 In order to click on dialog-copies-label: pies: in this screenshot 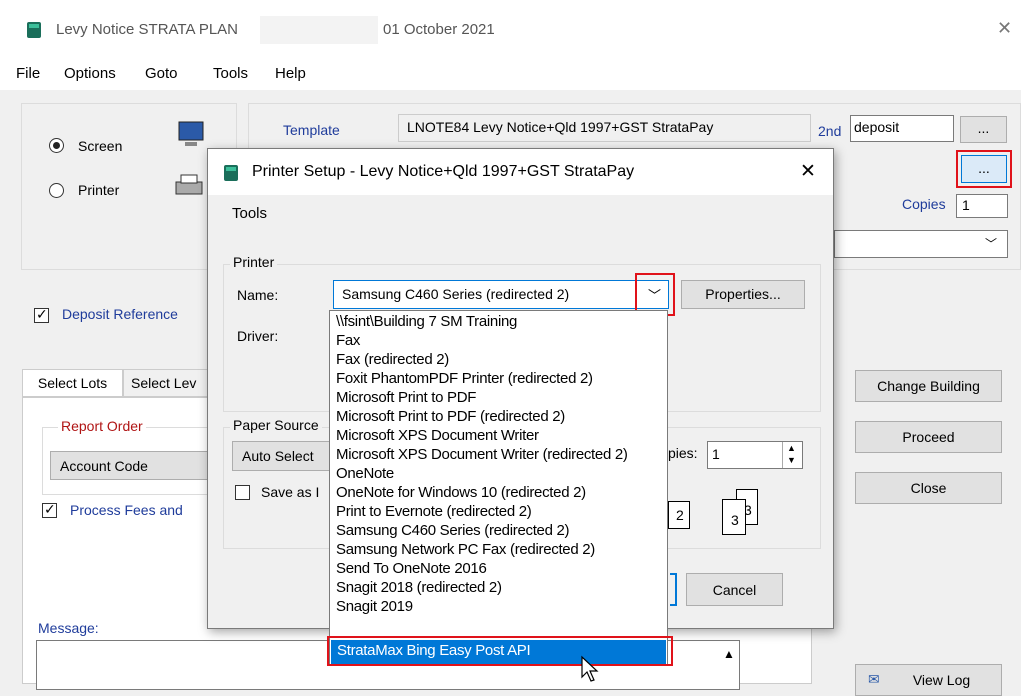, I will do `click(683, 453)`.